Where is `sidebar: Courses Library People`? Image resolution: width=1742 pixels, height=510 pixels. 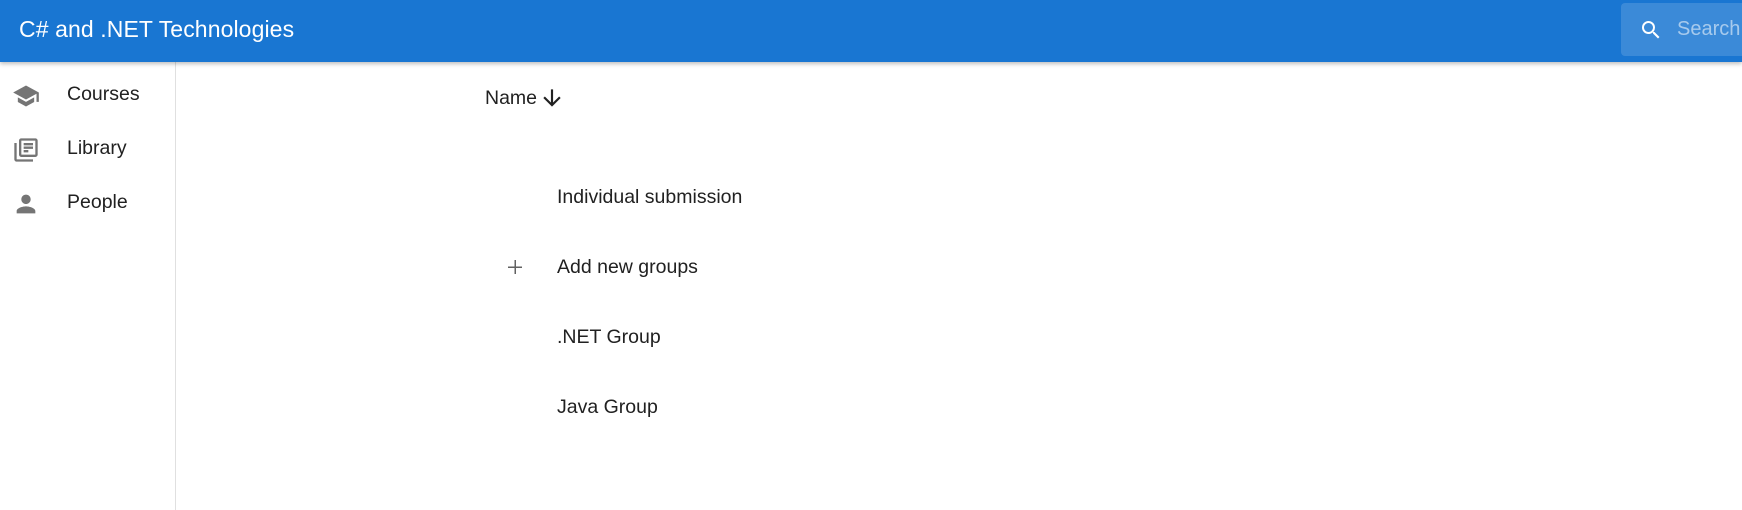 sidebar: Courses Library People is located at coordinates (88, 286).